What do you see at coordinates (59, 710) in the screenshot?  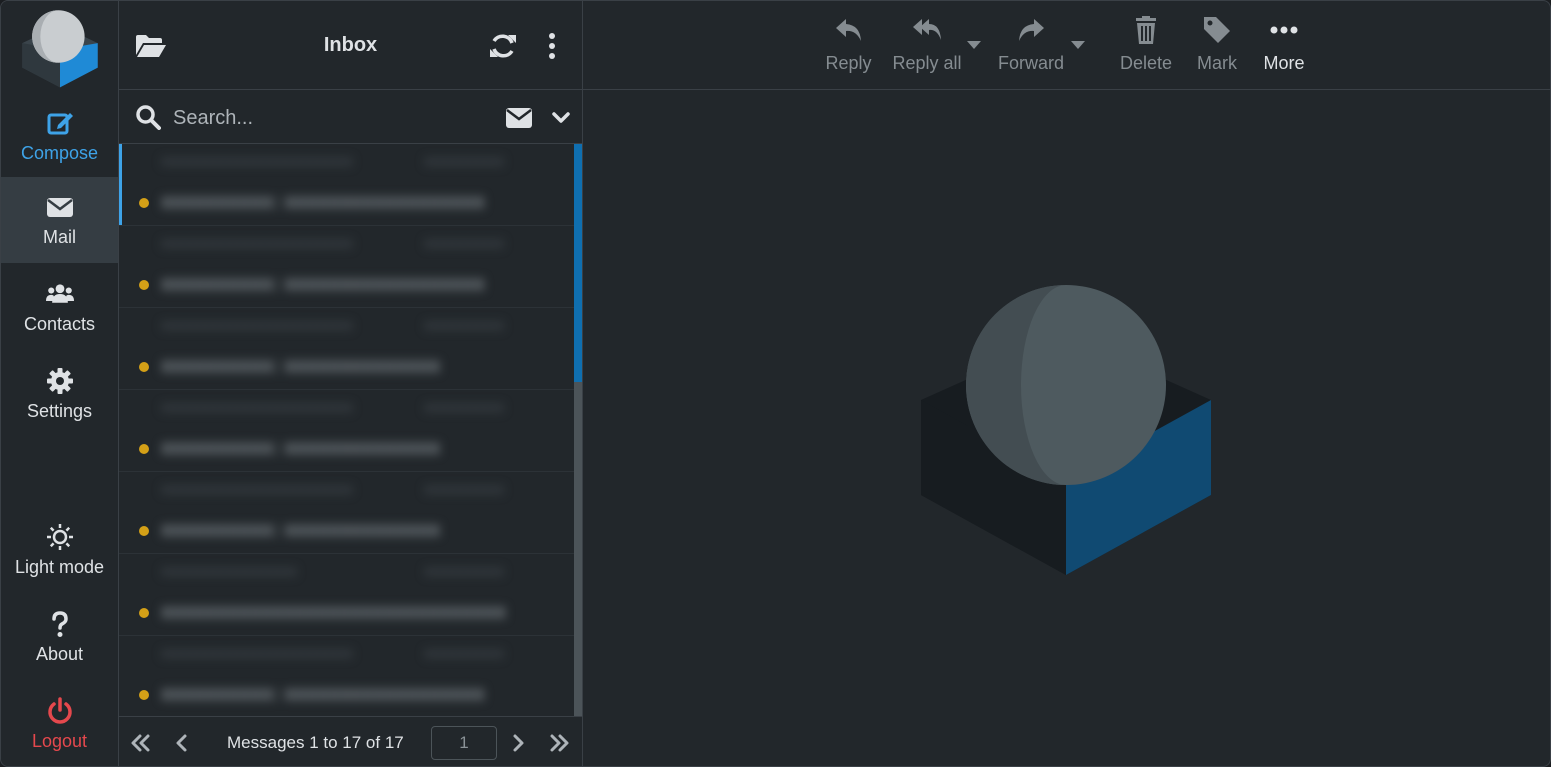 I see `power-icon` at bounding box center [59, 710].